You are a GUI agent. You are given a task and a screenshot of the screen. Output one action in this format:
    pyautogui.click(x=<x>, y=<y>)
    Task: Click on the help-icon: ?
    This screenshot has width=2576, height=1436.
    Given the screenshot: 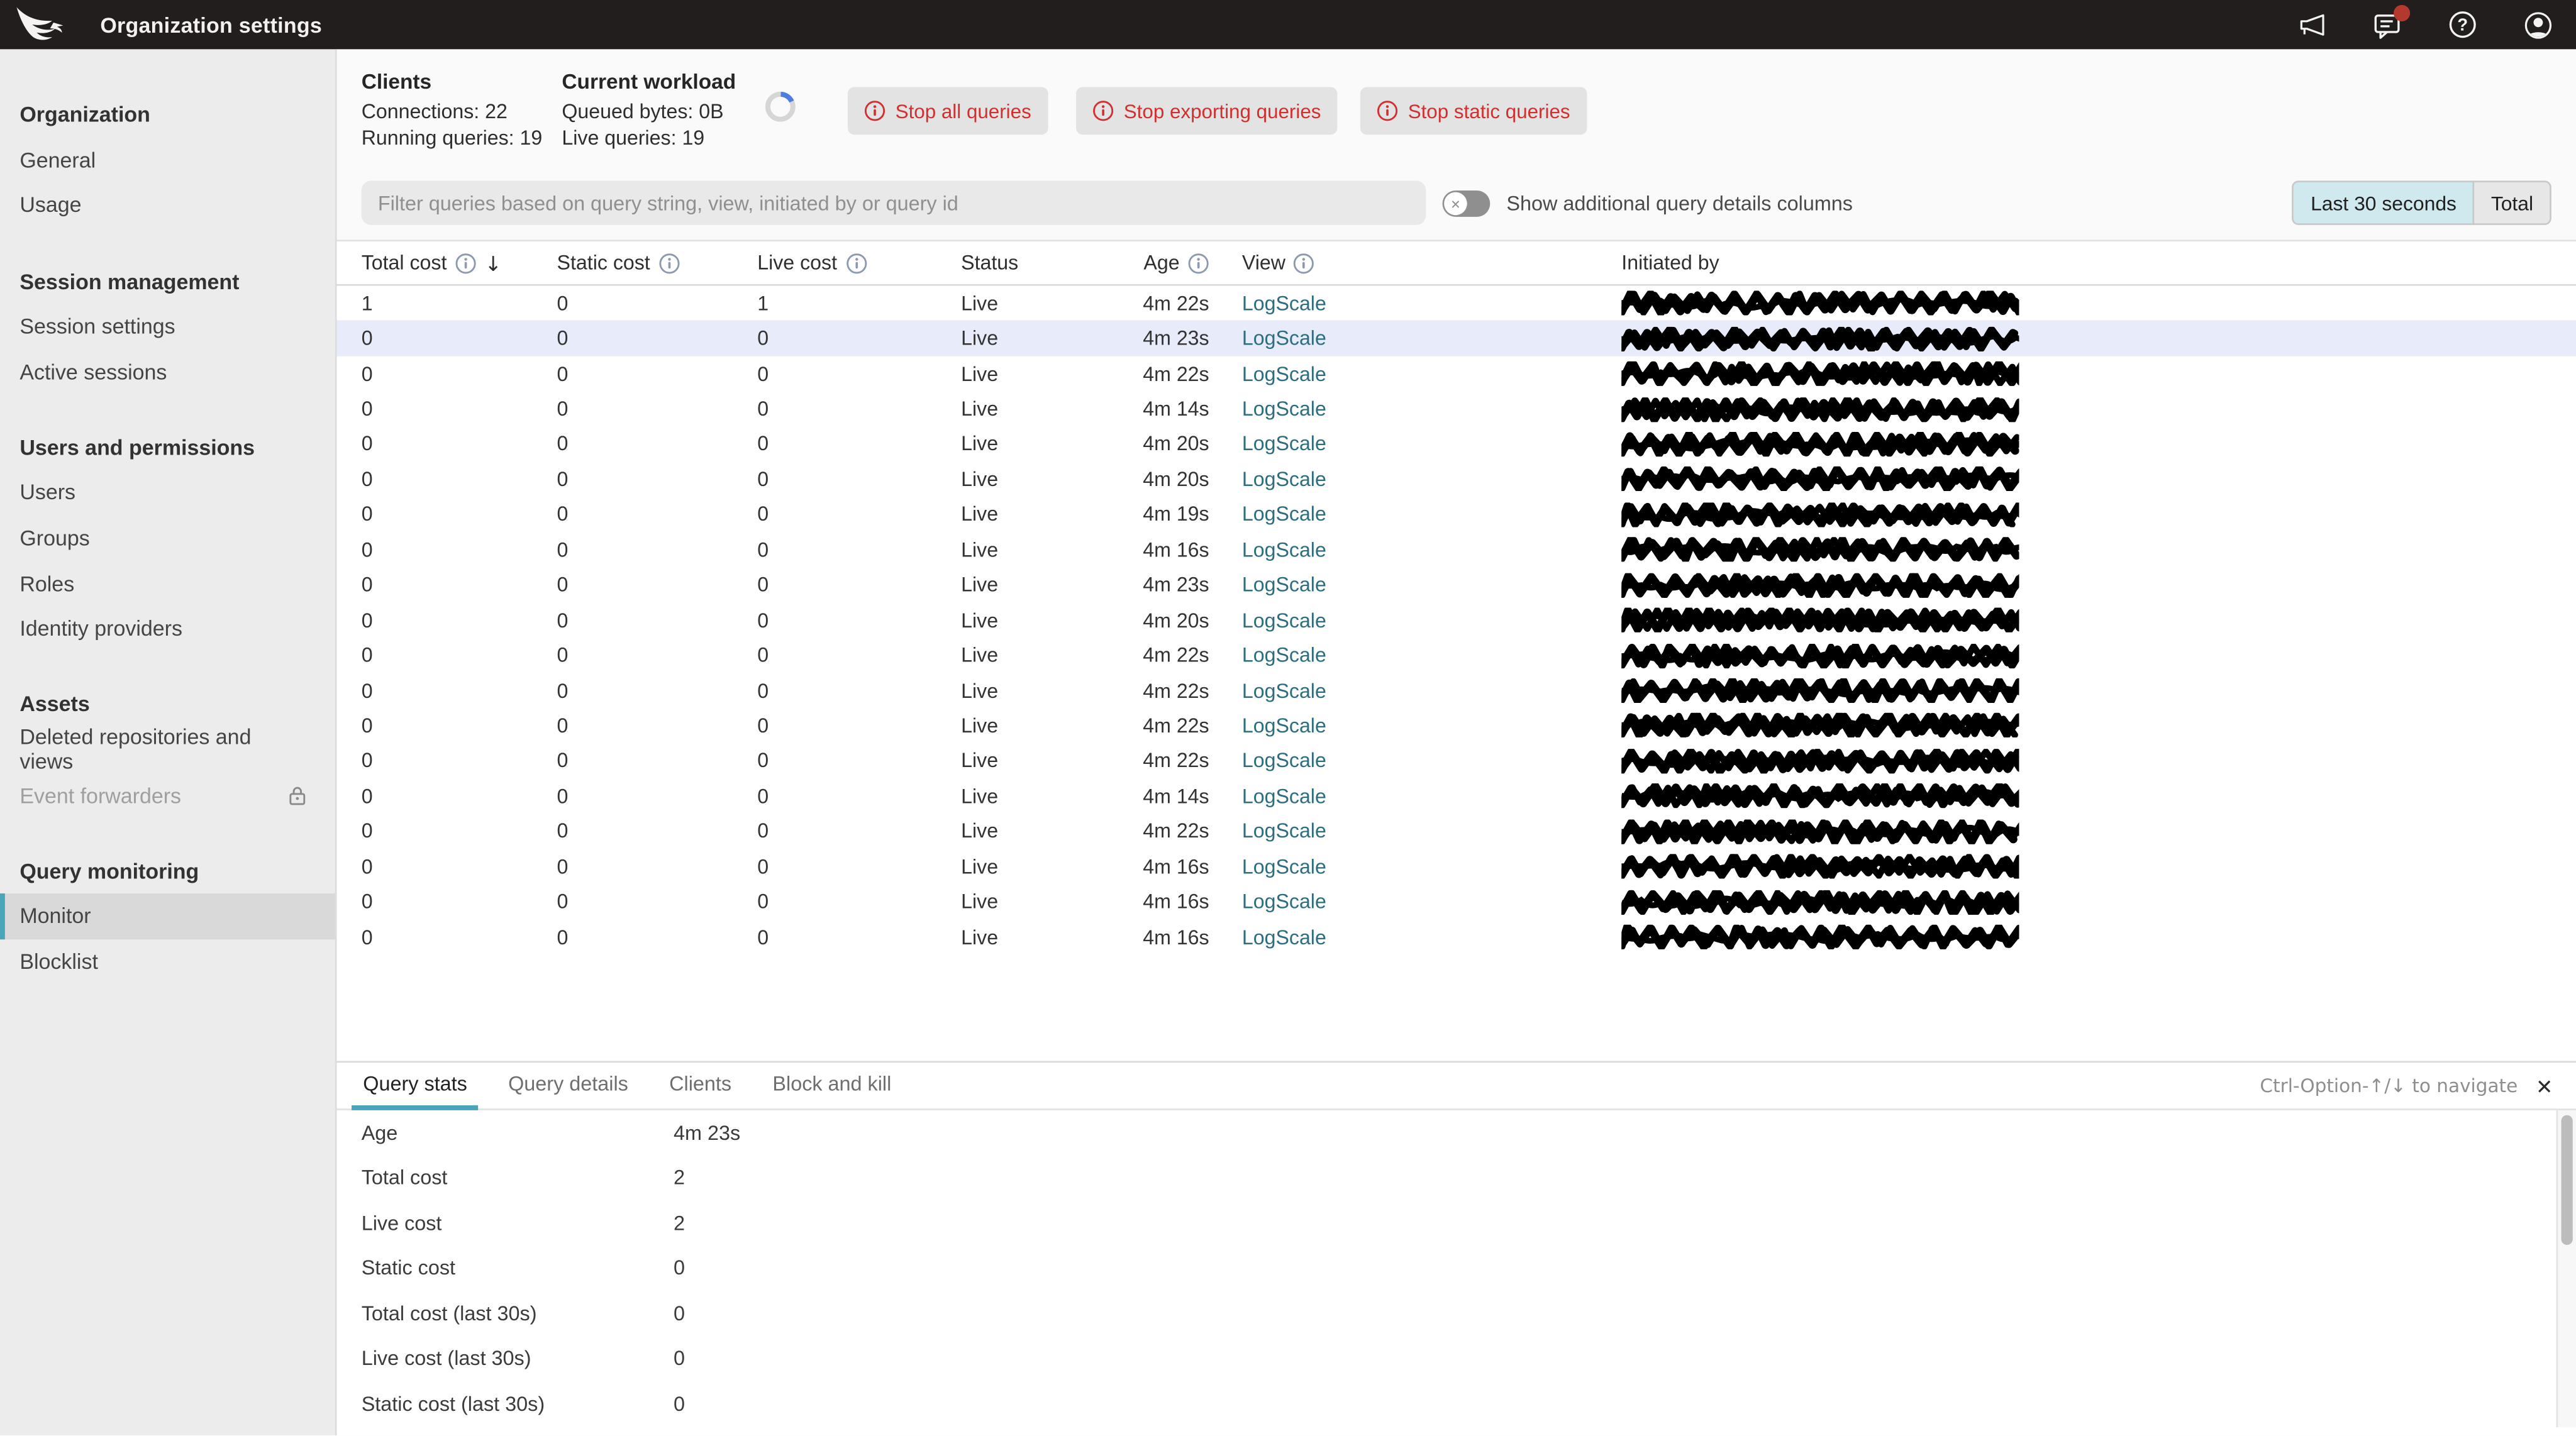 What is the action you would take?
    pyautogui.click(x=2462, y=25)
    